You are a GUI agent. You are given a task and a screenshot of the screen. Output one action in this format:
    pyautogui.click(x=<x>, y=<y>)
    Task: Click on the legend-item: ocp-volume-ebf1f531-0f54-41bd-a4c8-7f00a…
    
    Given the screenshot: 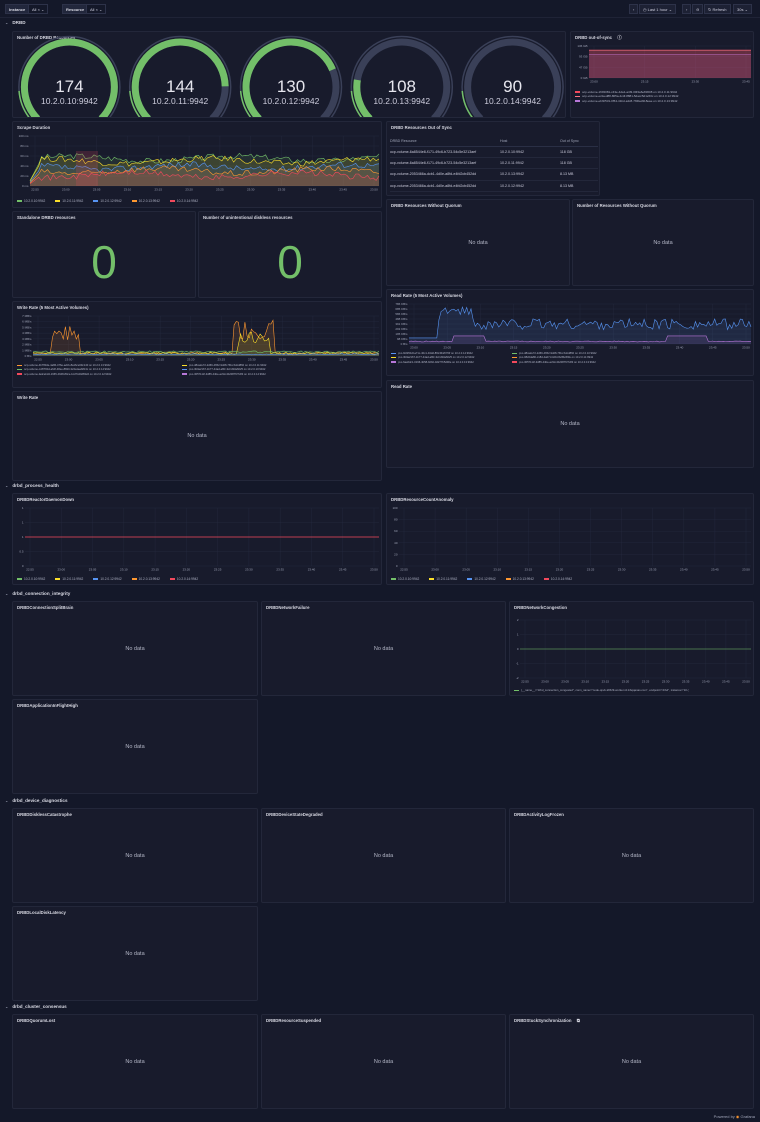 What is the action you would take?
    pyautogui.click(x=626, y=101)
    